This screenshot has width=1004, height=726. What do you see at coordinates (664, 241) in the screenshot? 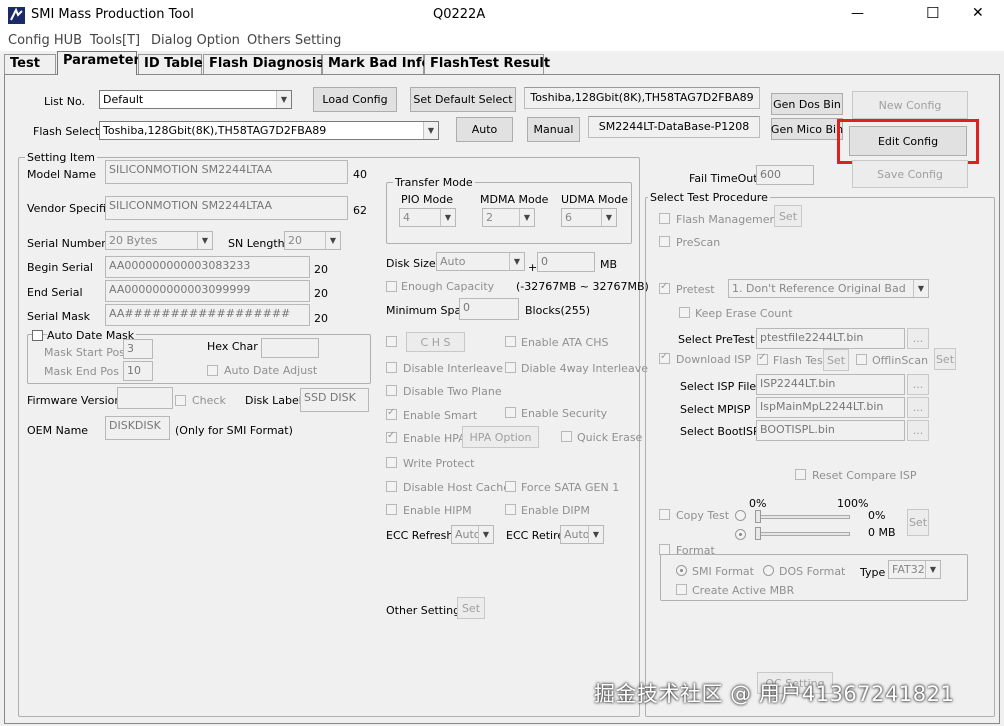
I see `prescan-checkbox` at bounding box center [664, 241].